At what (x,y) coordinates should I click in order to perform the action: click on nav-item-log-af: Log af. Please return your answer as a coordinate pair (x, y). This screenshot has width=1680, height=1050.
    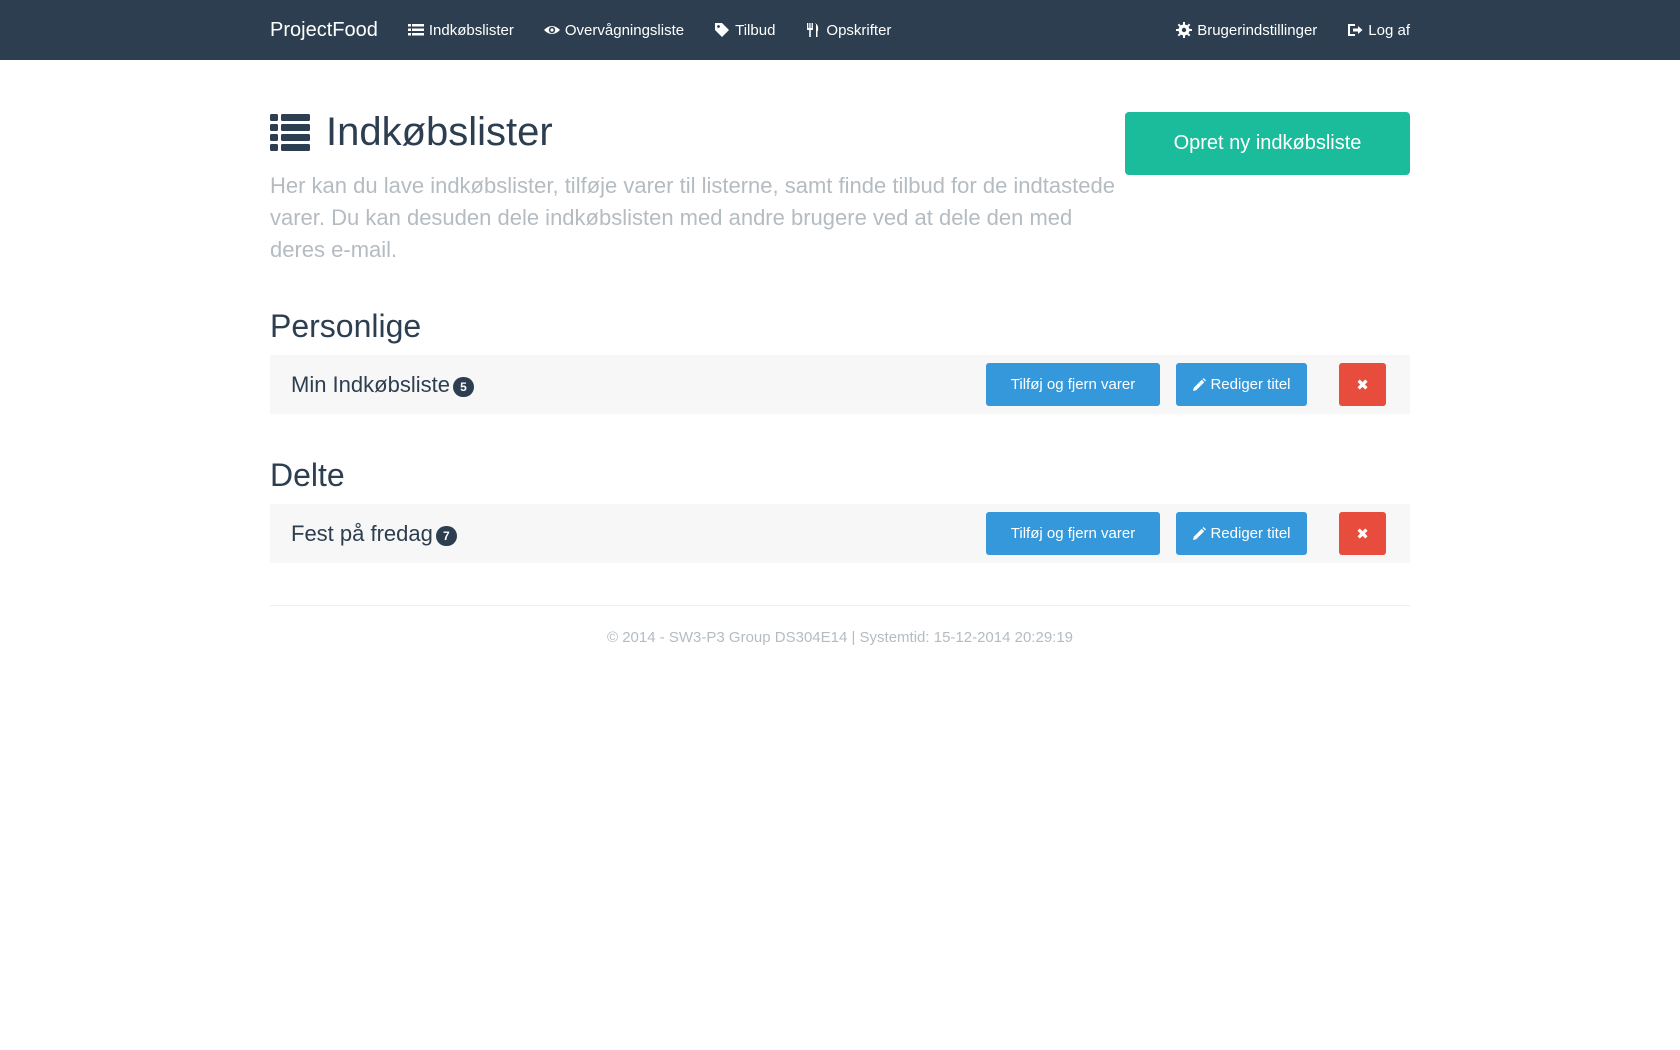
    Looking at the image, I should click on (1378, 30).